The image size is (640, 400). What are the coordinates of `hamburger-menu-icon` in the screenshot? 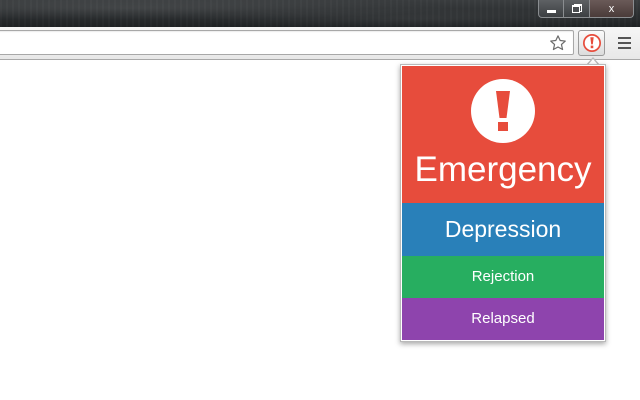 It's located at (624, 43).